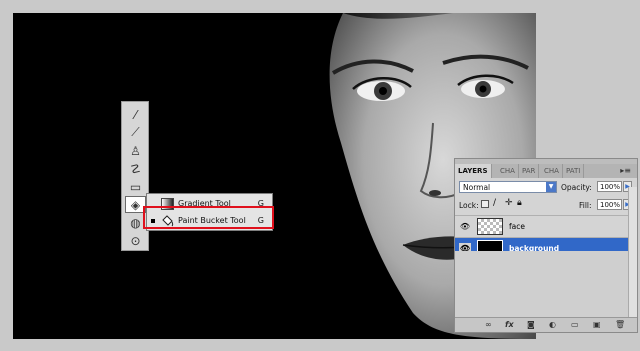 The height and width of the screenshot is (351, 640). What do you see at coordinates (546, 284) in the screenshot?
I see `layers-list-empty-area` at bounding box center [546, 284].